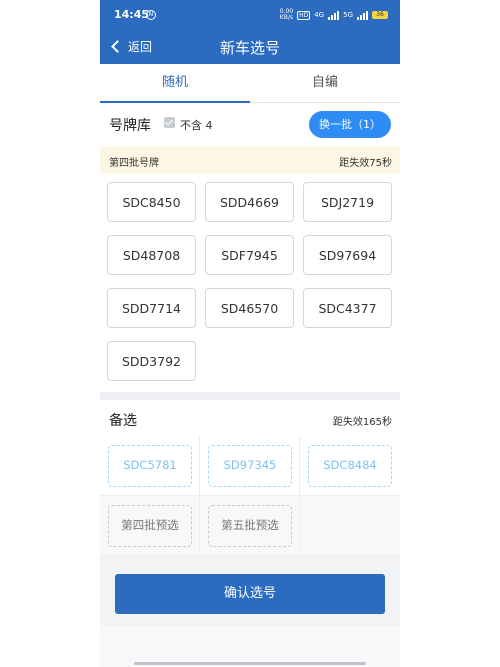 The image size is (500, 667). I want to click on plate-option: SDC4377, so click(347, 308).